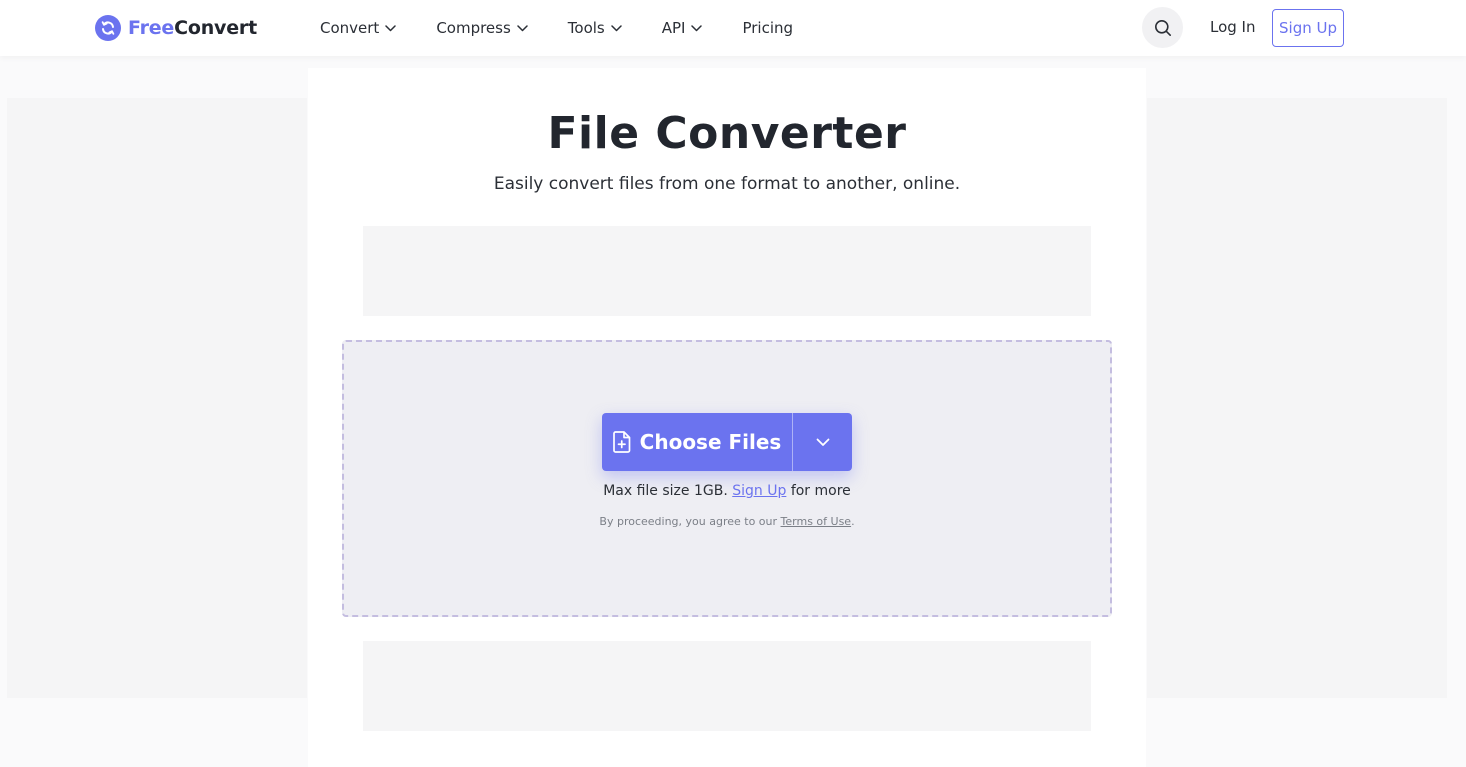 The image size is (1466, 767). I want to click on choose-files-button: Choose Files, so click(697, 442).